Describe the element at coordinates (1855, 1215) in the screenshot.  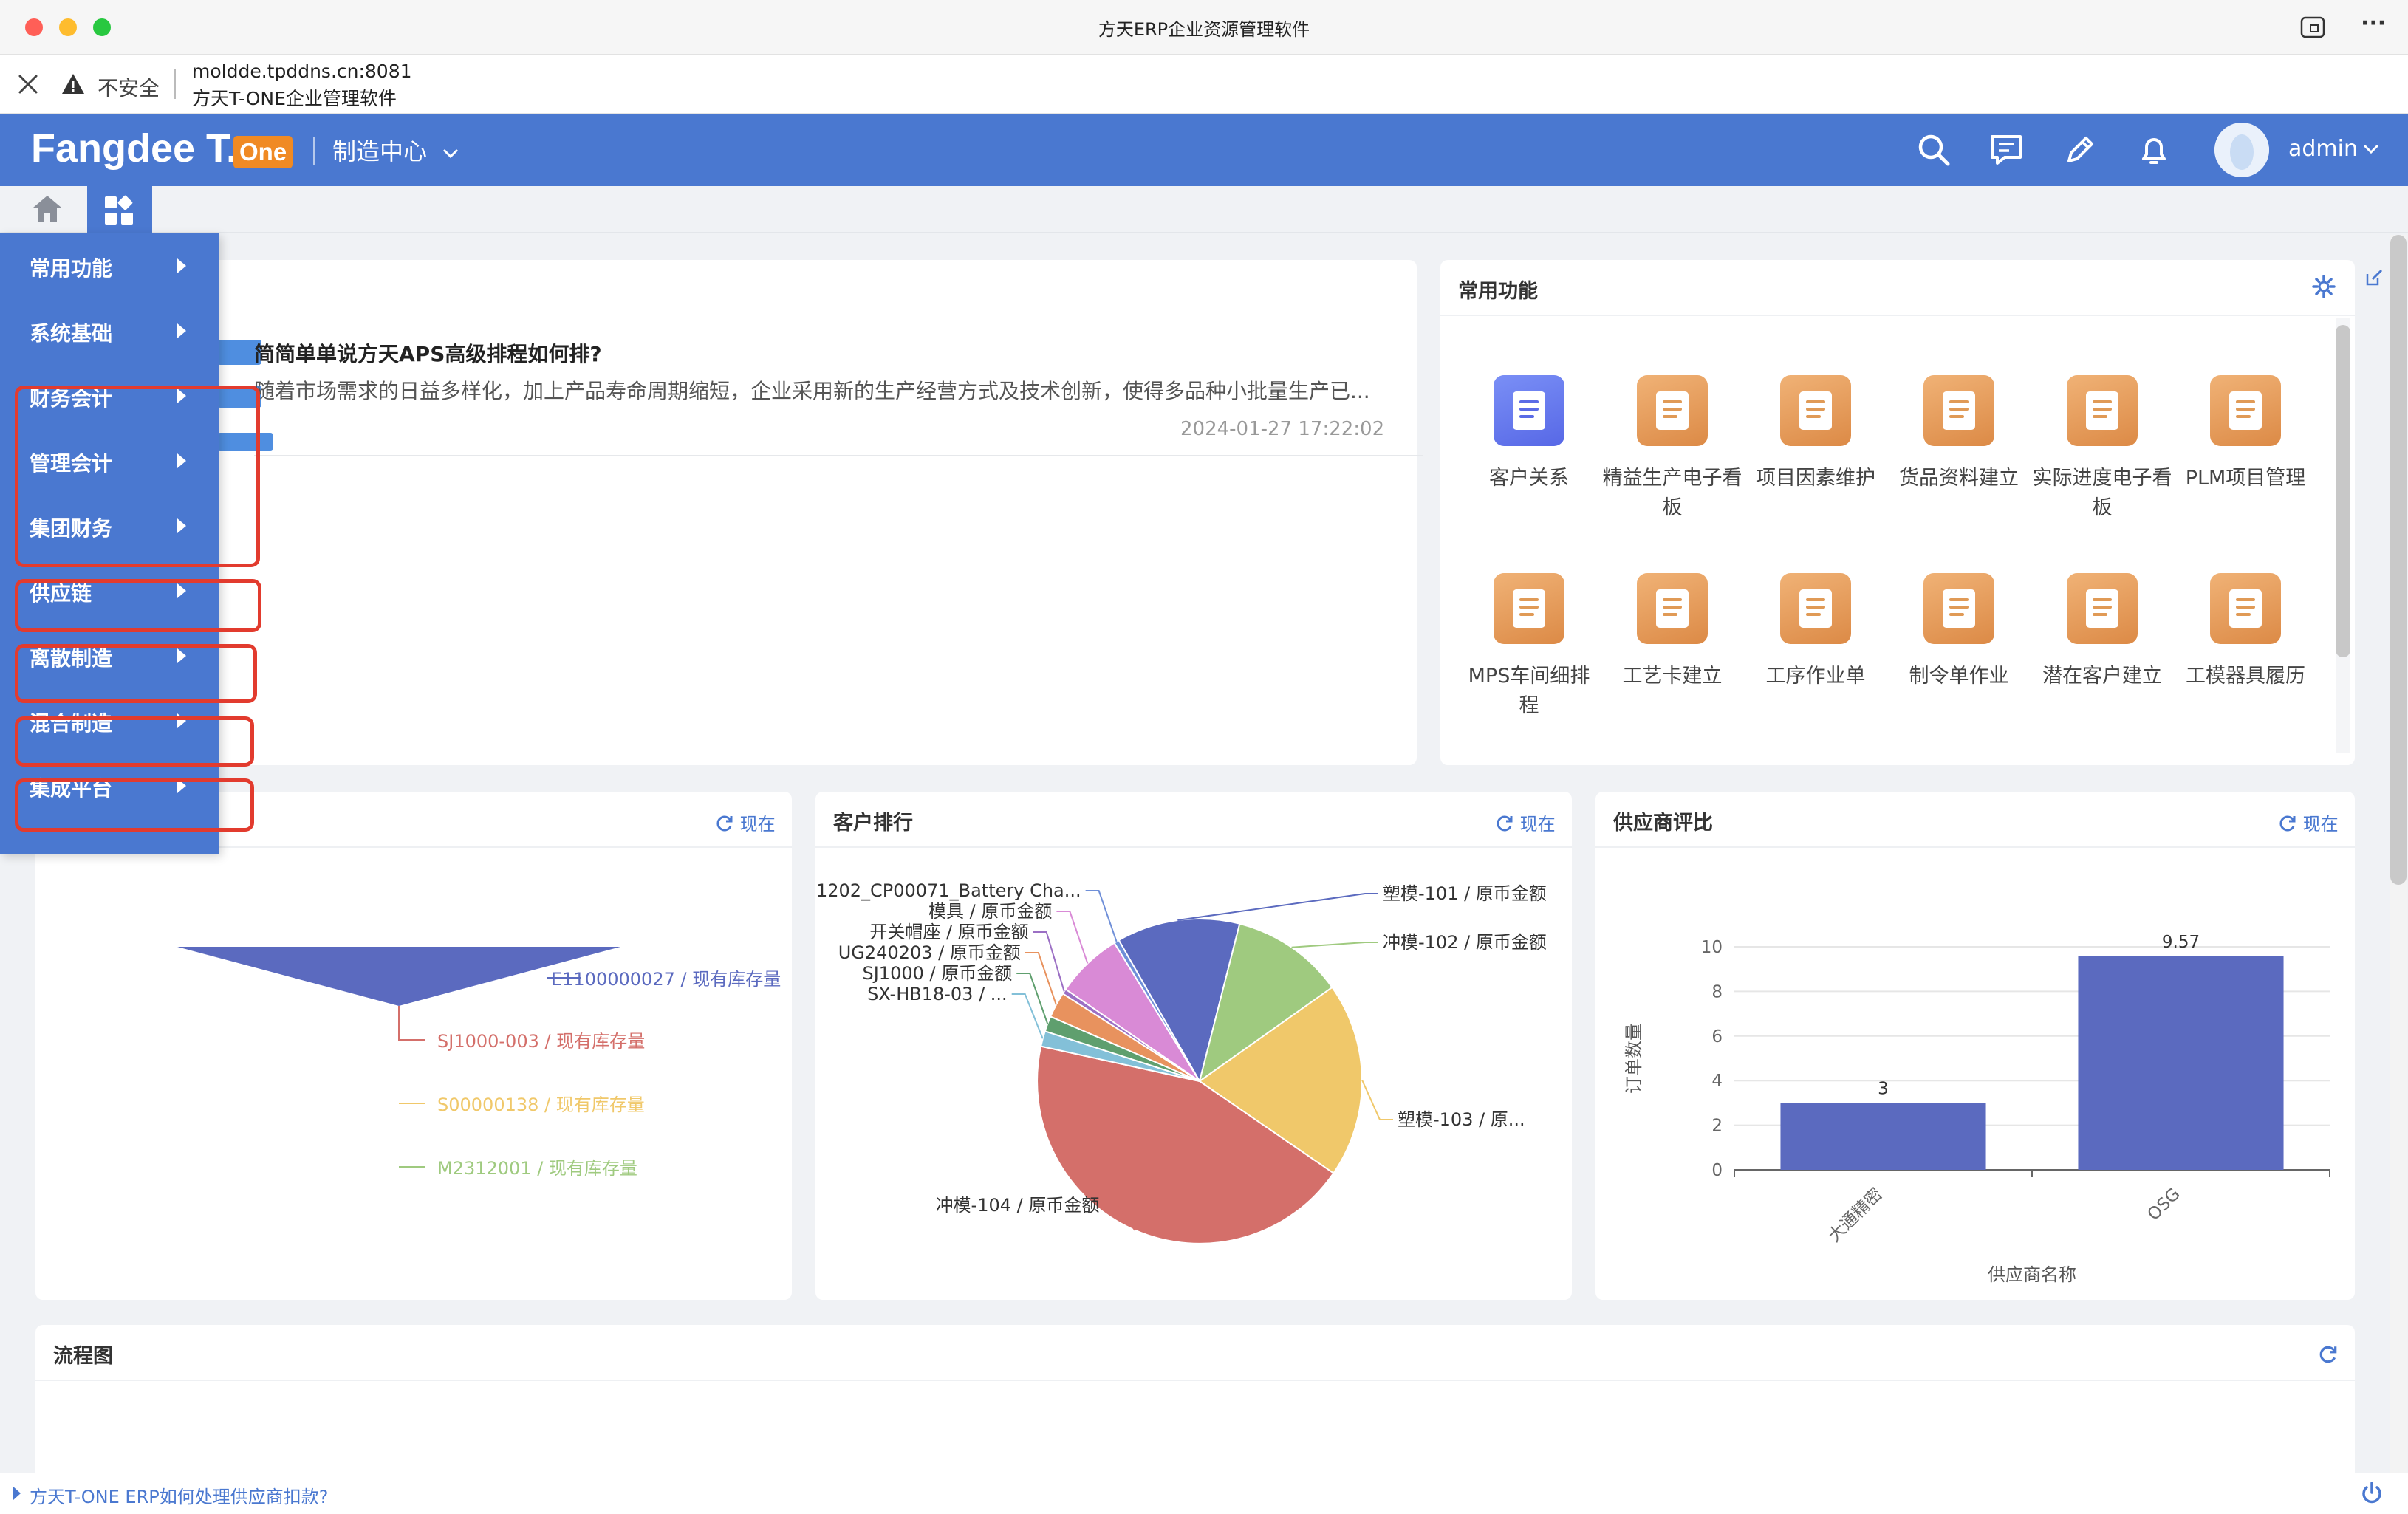
I see `x-tick-label: 大通精密` at that location.